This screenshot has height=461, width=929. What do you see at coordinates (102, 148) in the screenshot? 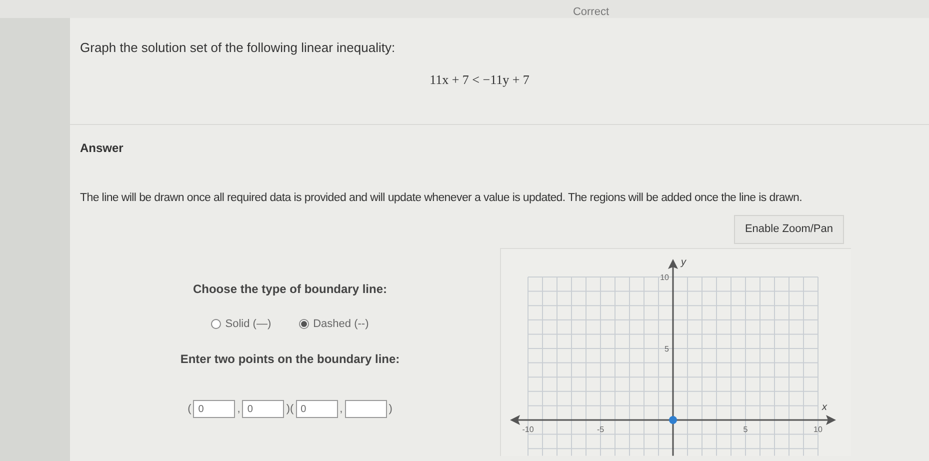
I see `answer-heading: Answer` at bounding box center [102, 148].